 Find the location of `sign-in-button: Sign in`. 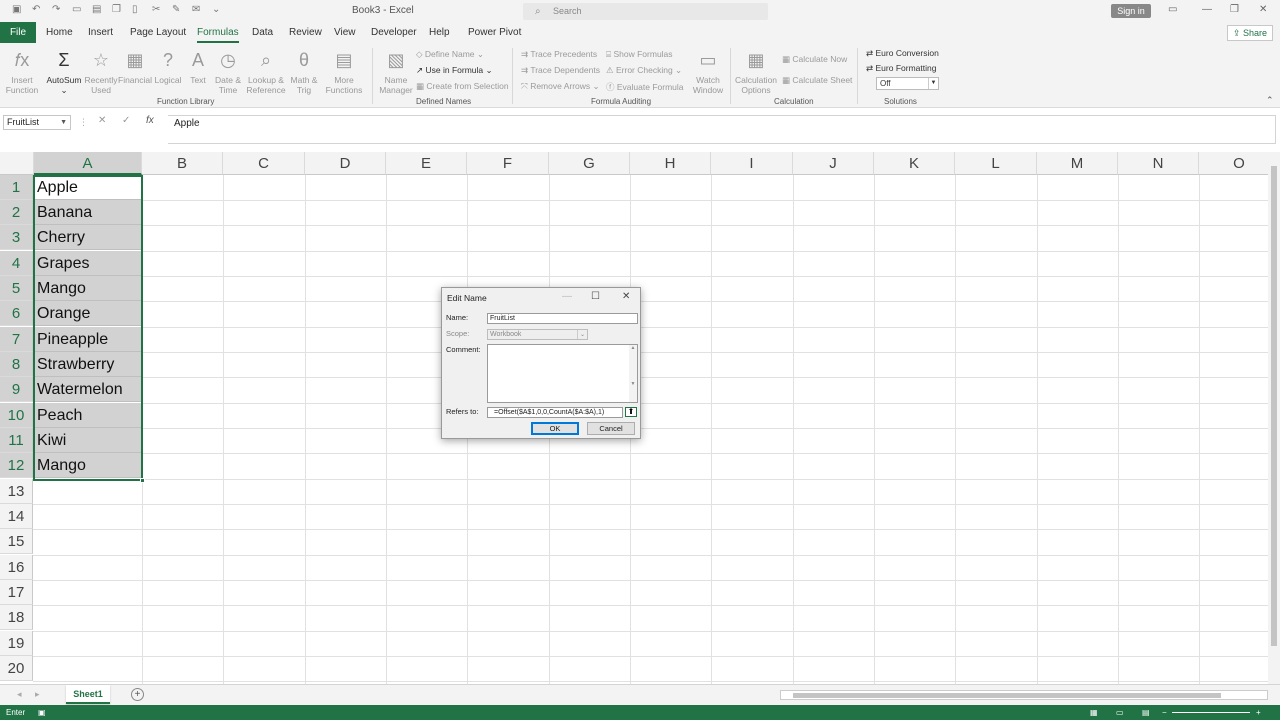

sign-in-button: Sign in is located at coordinates (1131, 11).